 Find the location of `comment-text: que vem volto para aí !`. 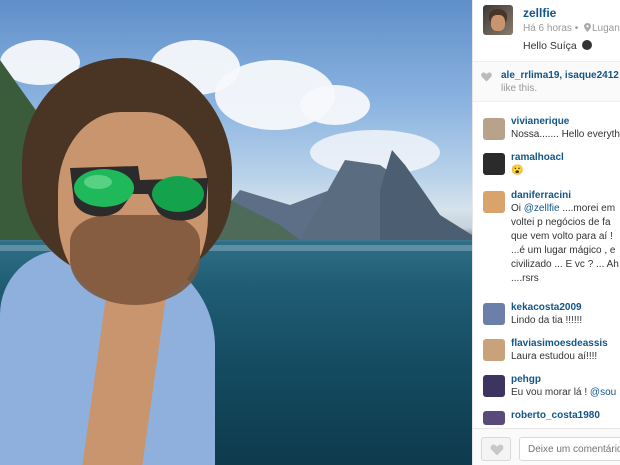

comment-text: que vem volto para aí ! is located at coordinates (562, 236).